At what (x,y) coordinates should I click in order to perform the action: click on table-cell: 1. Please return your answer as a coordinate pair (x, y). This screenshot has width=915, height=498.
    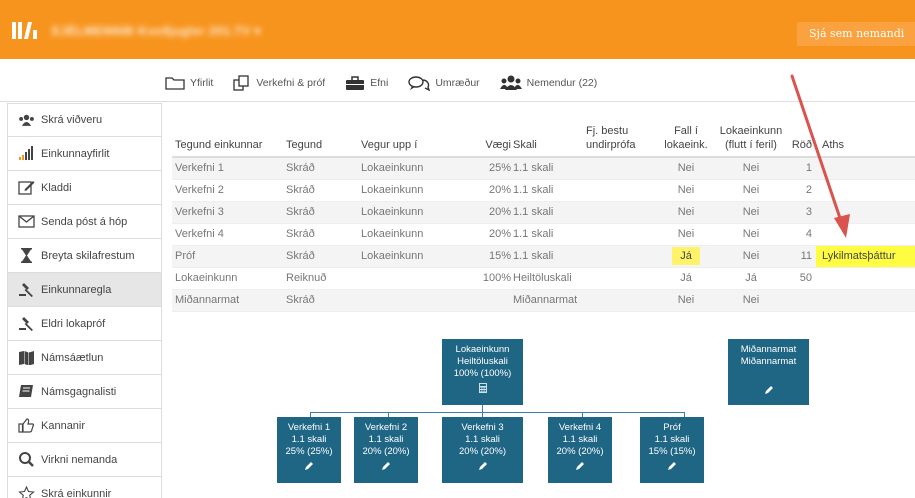
    Looking at the image, I should click on (803, 168).